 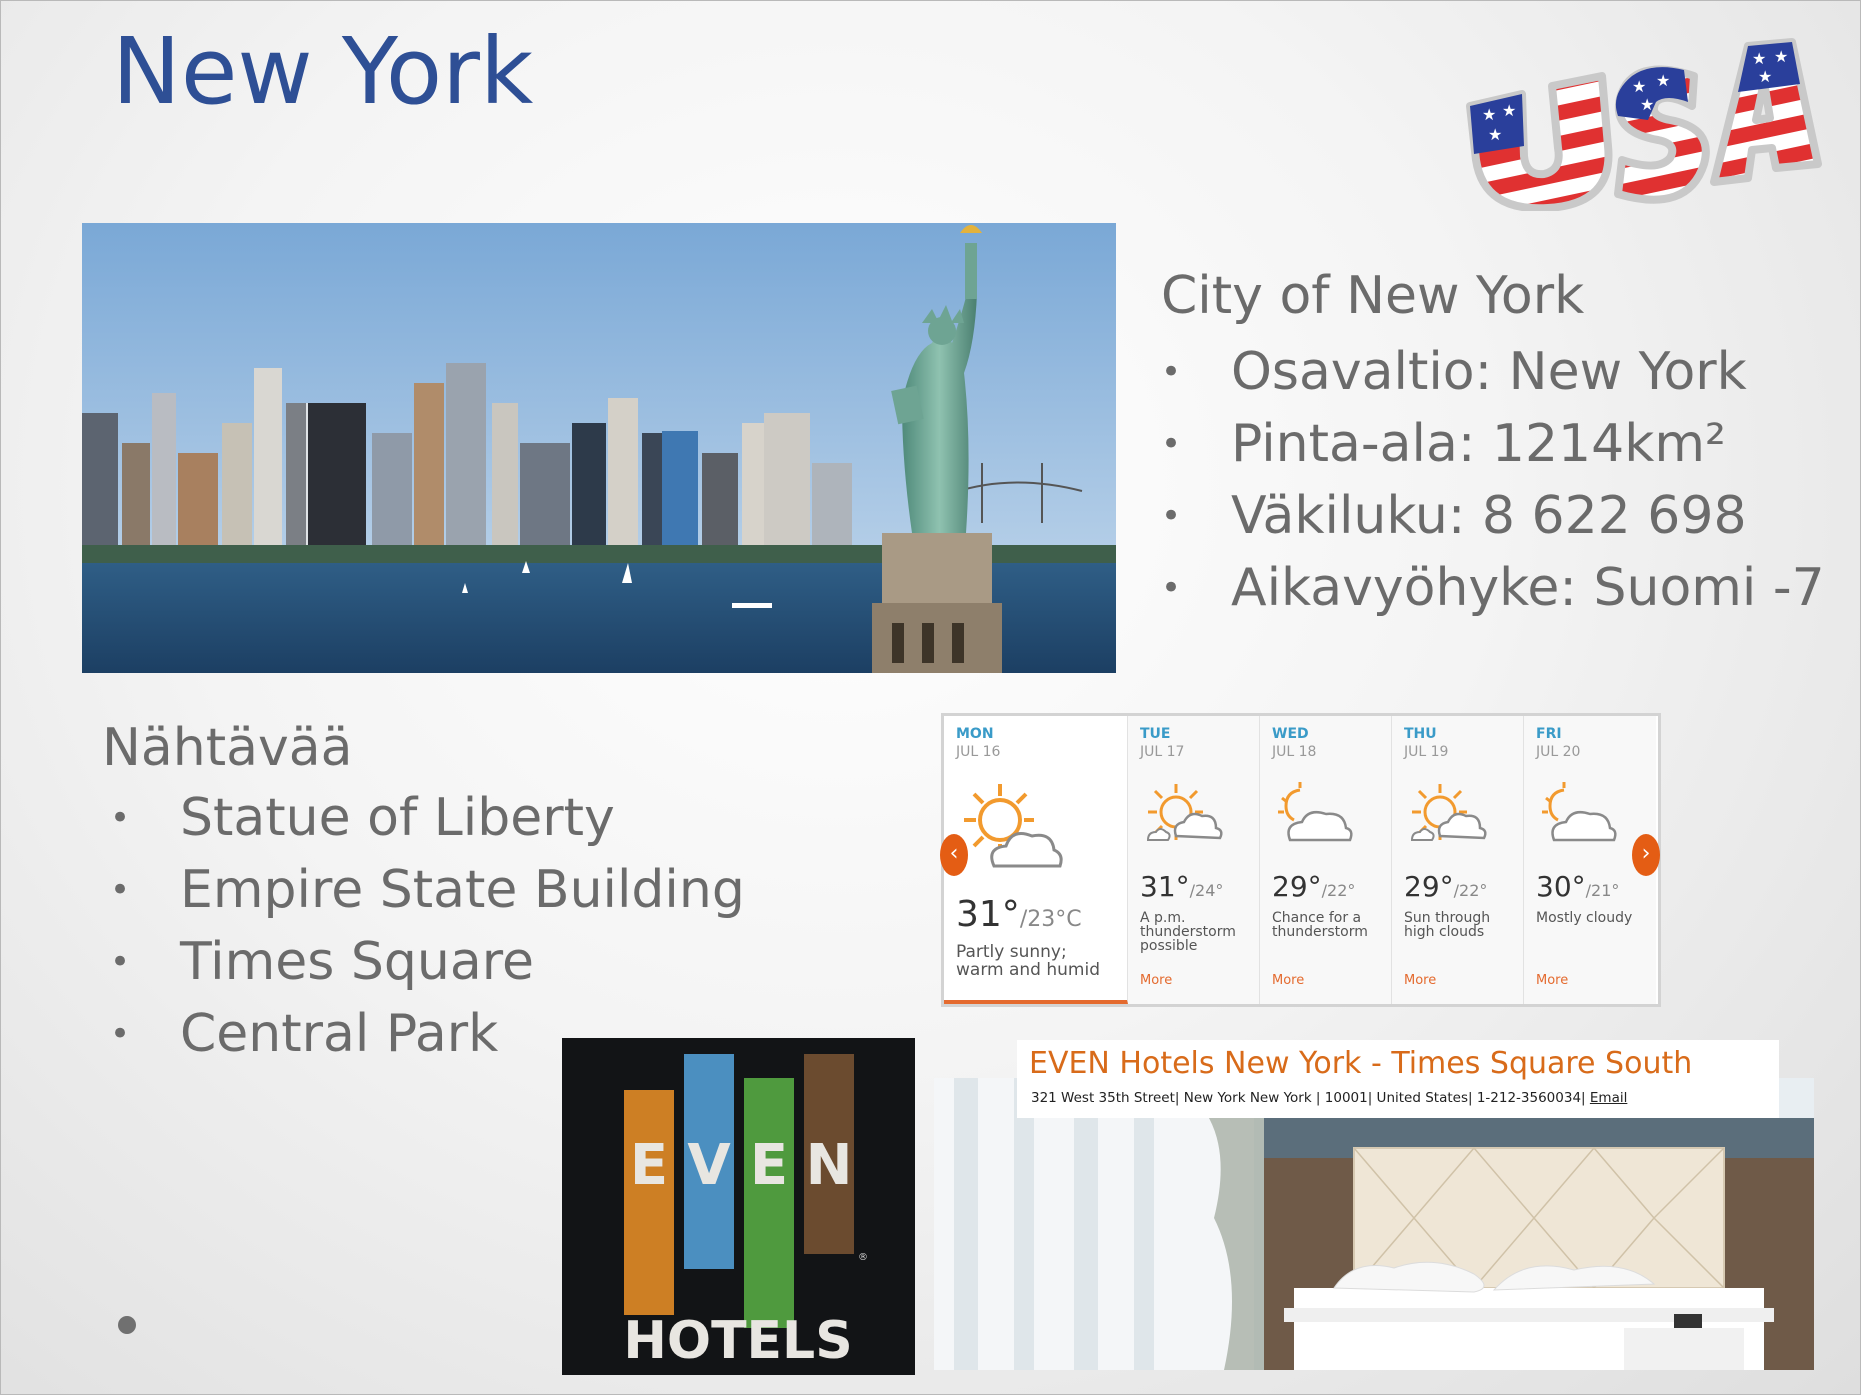 I want to click on temp-high: 30°, so click(x=1561, y=886).